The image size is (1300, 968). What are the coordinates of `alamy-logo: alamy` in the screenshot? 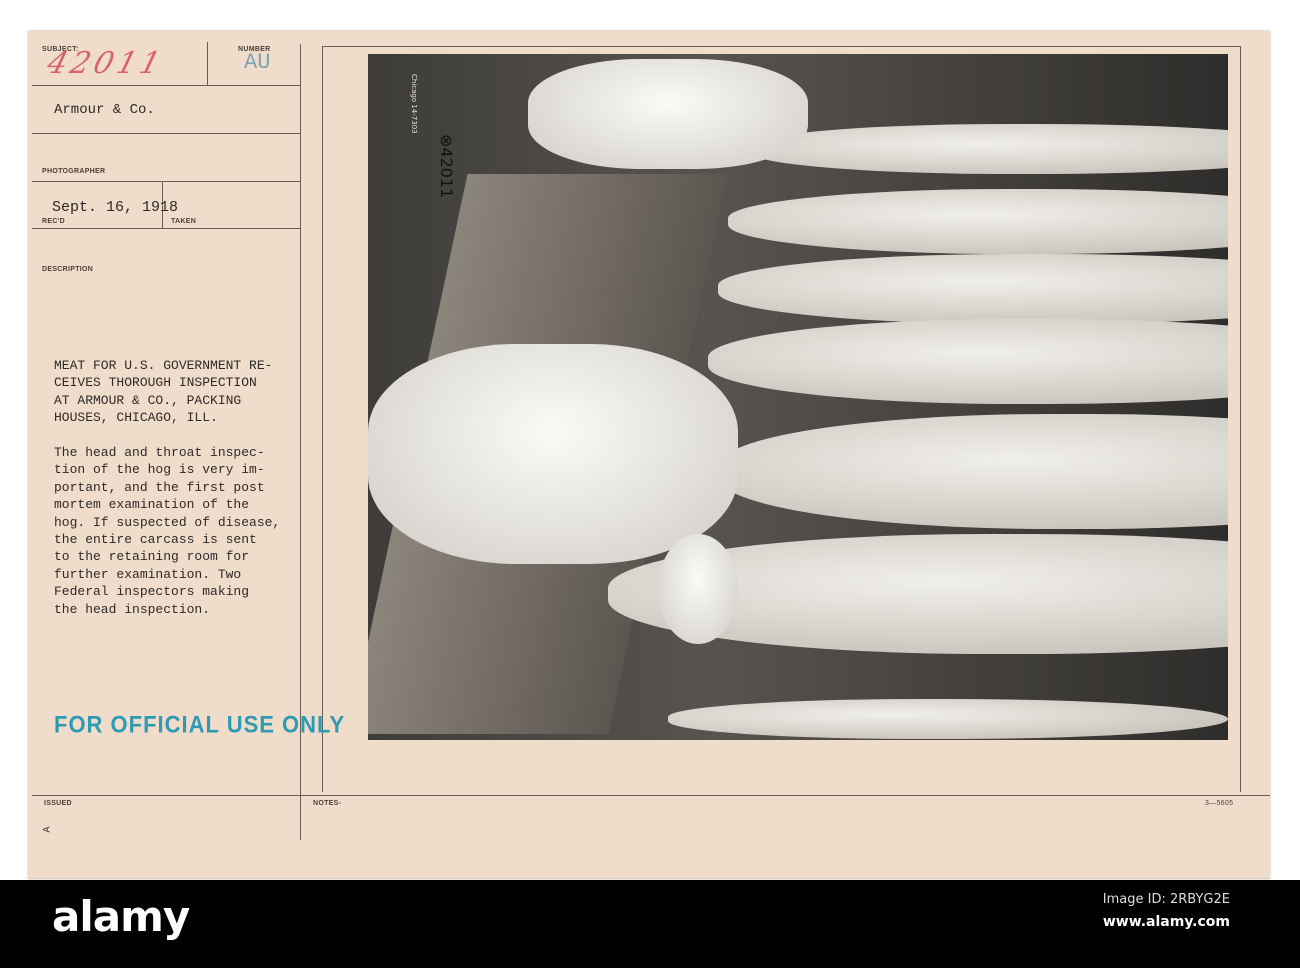 It's located at (121, 916).